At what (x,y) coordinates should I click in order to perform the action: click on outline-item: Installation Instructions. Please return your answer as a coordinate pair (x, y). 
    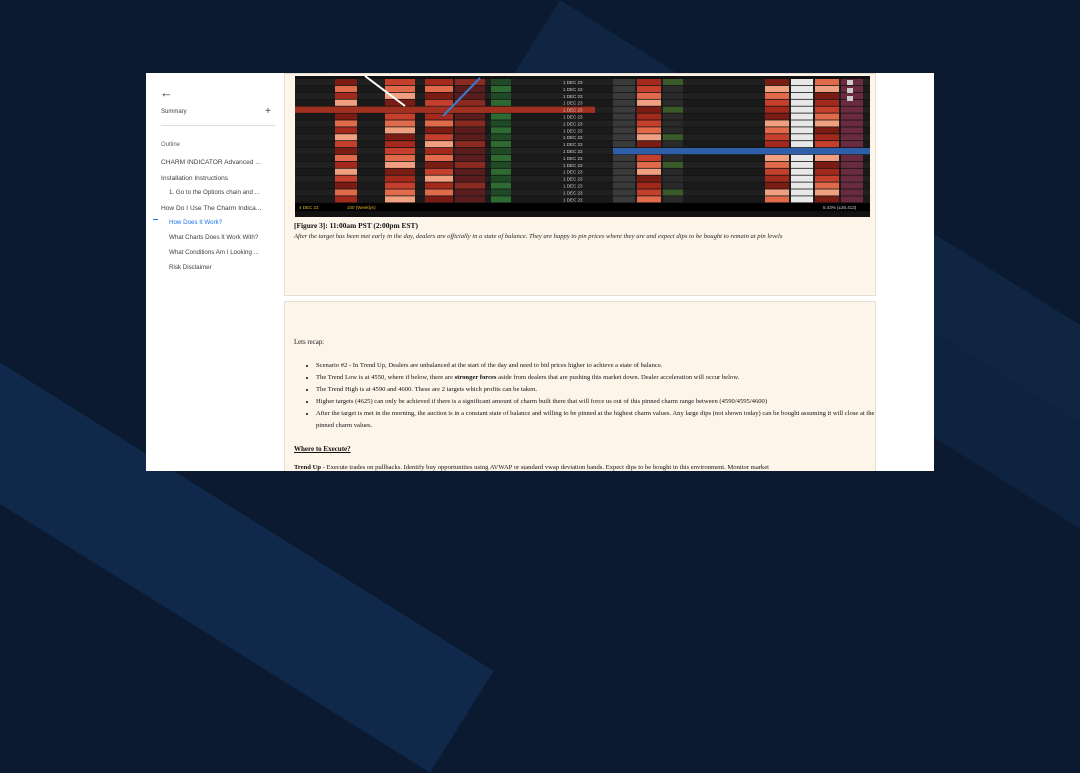
    Looking at the image, I should click on (194, 178).